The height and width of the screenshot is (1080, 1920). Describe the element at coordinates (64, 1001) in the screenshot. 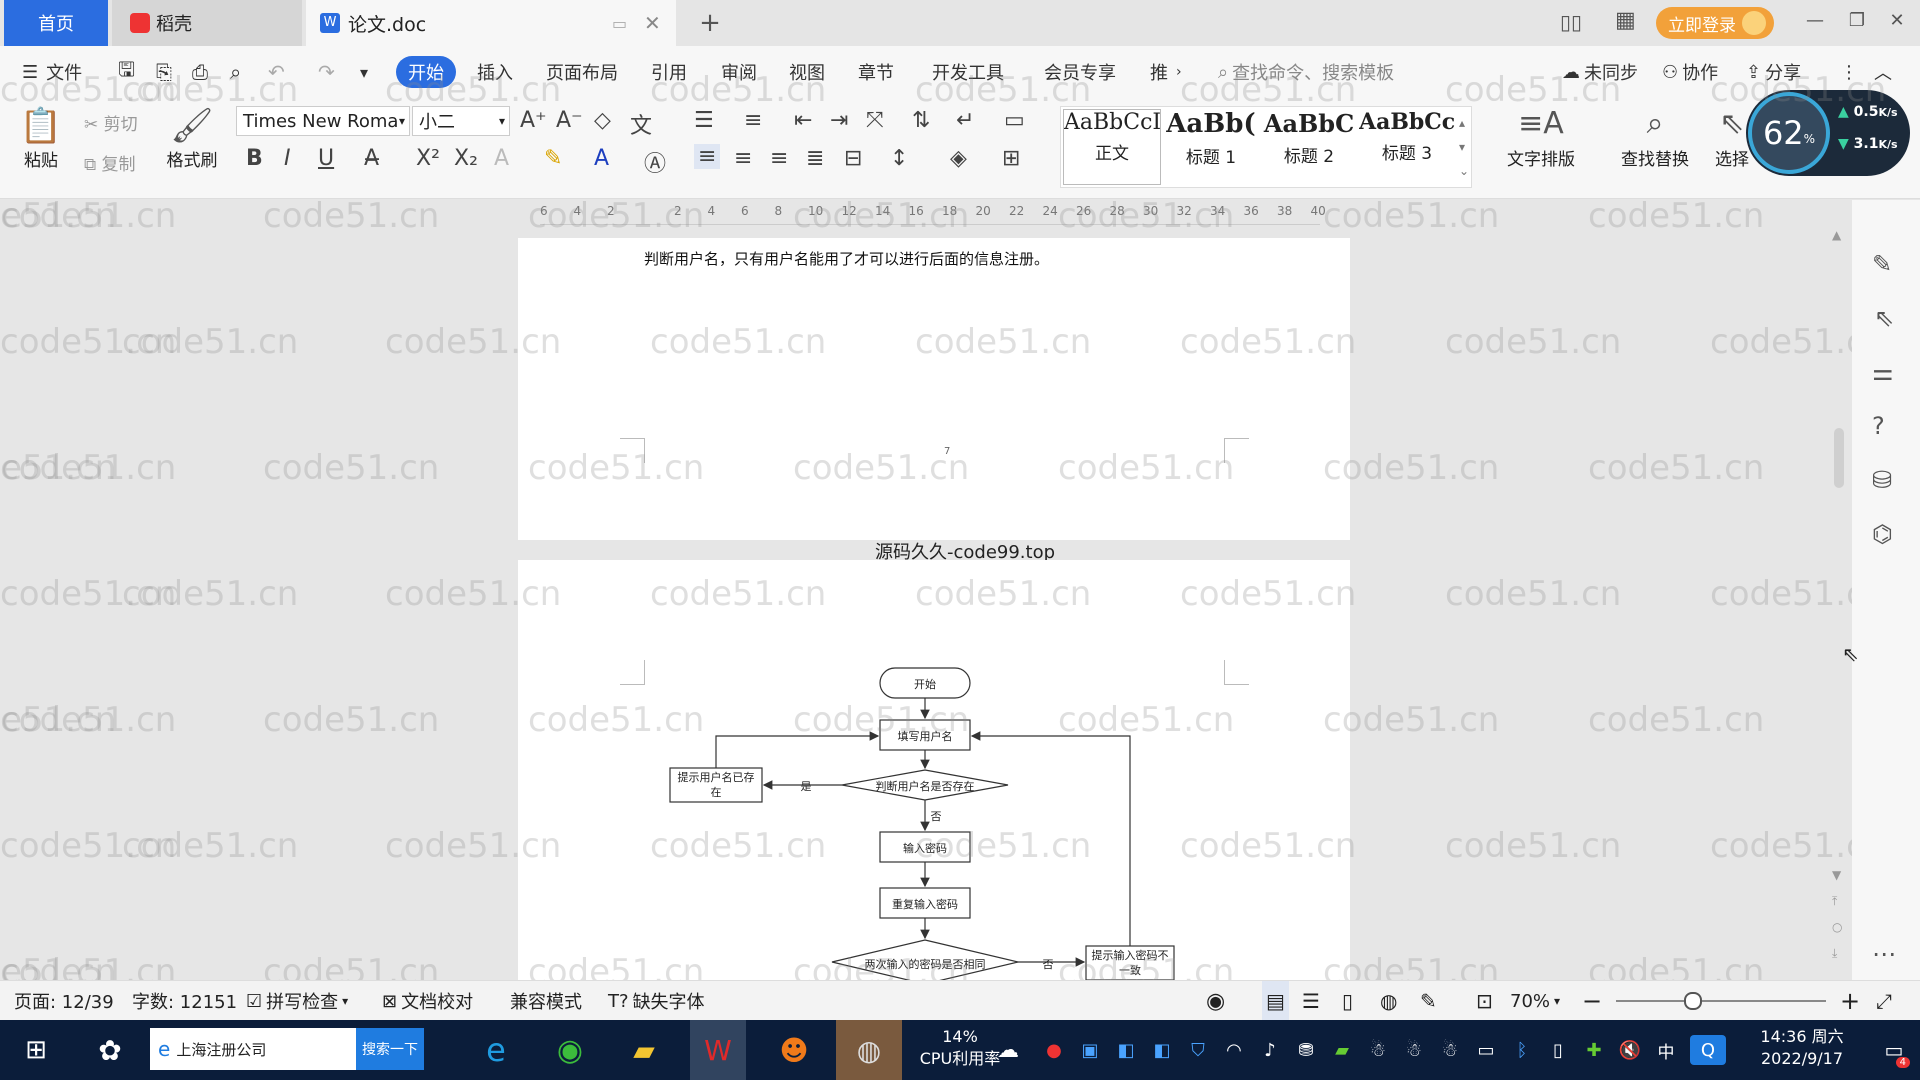

I see `page-indicator: 页面: 12/39` at that location.